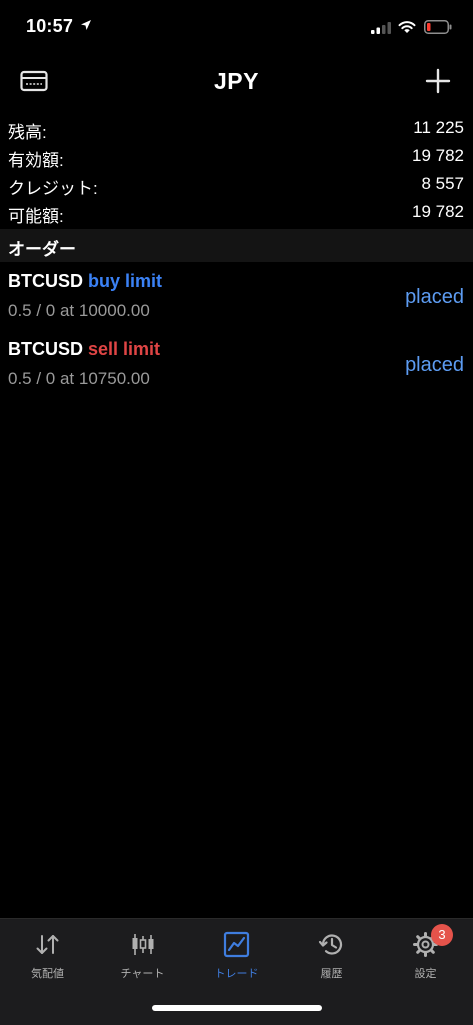  I want to click on nav-bar: JPY, so click(236, 82).